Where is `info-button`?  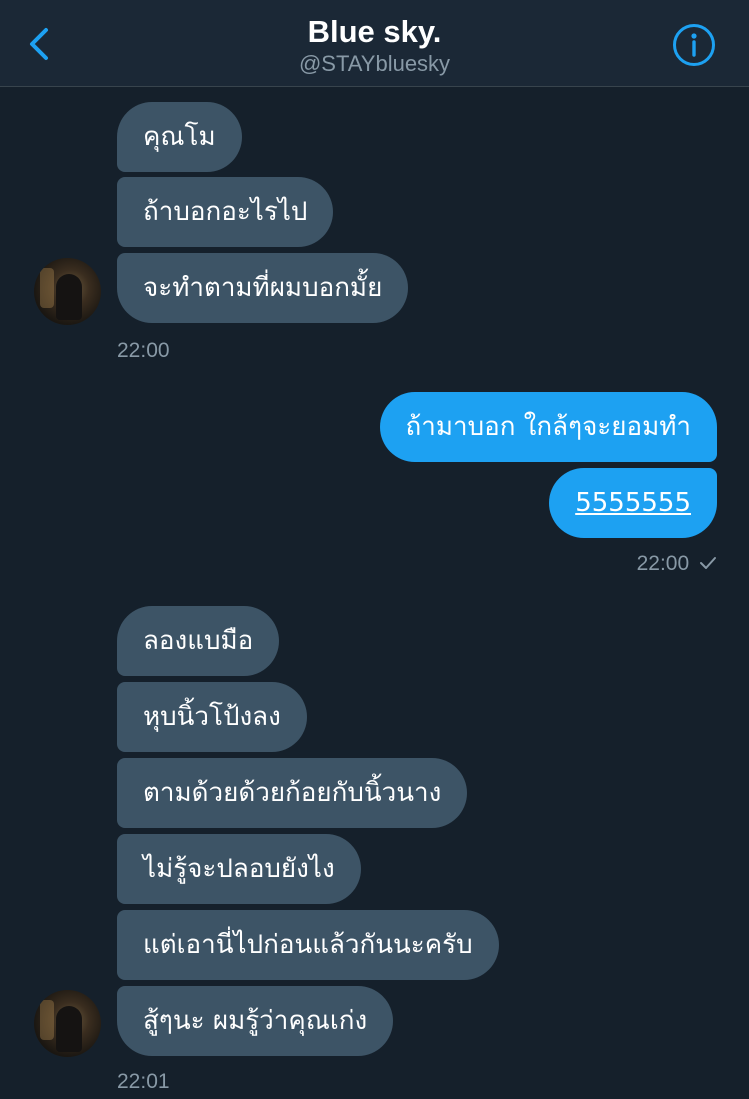
info-button is located at coordinates (694, 45).